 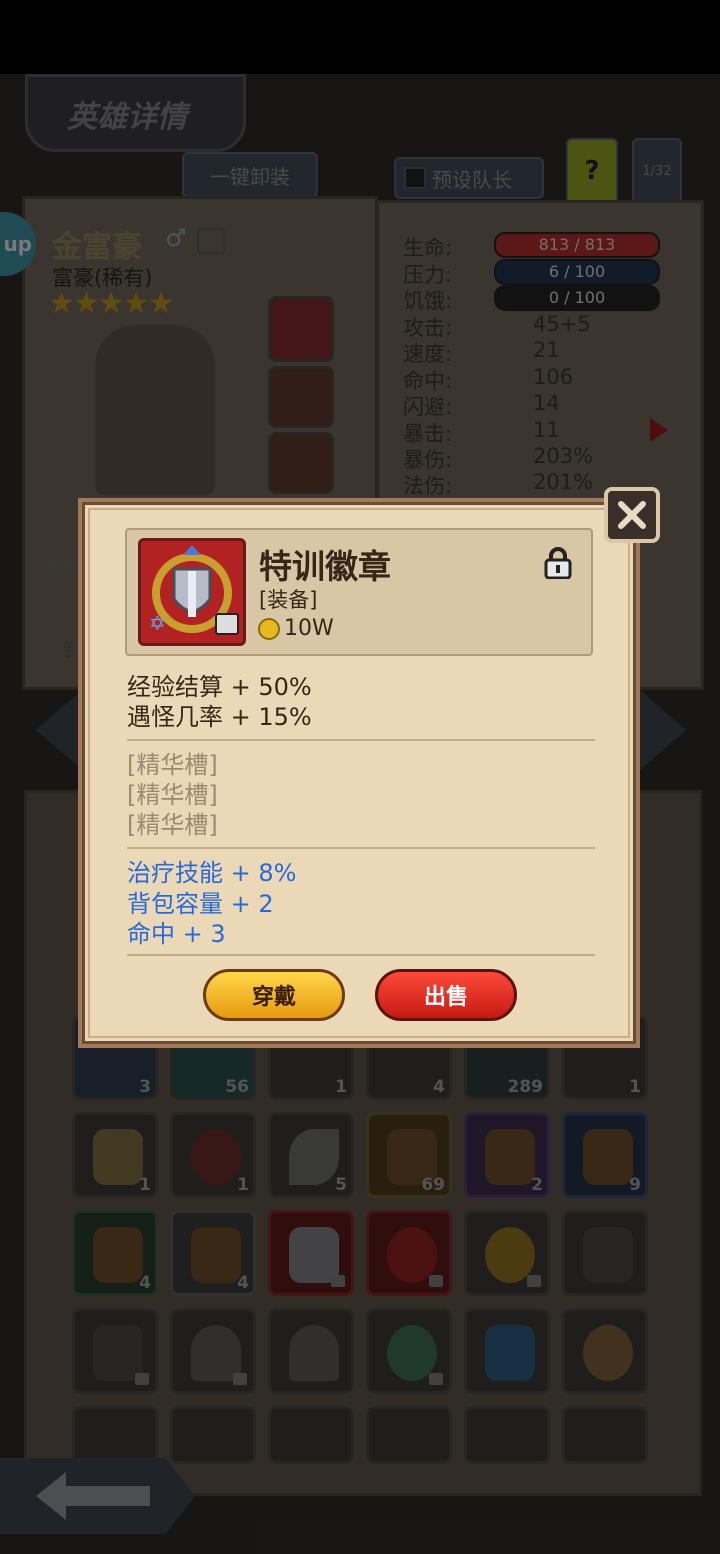 What do you see at coordinates (409, 1155) in the screenshot?
I see `inventory-slot-chest: 69` at bounding box center [409, 1155].